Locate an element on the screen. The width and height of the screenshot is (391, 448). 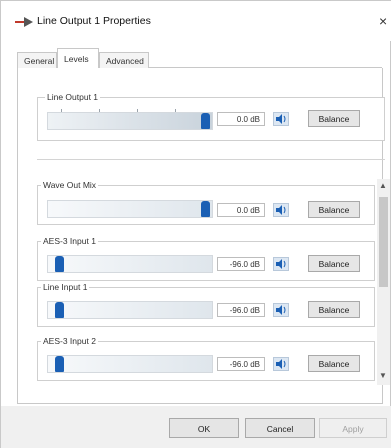
tab-levels-label: Levels is located at coordinates (76, 59).